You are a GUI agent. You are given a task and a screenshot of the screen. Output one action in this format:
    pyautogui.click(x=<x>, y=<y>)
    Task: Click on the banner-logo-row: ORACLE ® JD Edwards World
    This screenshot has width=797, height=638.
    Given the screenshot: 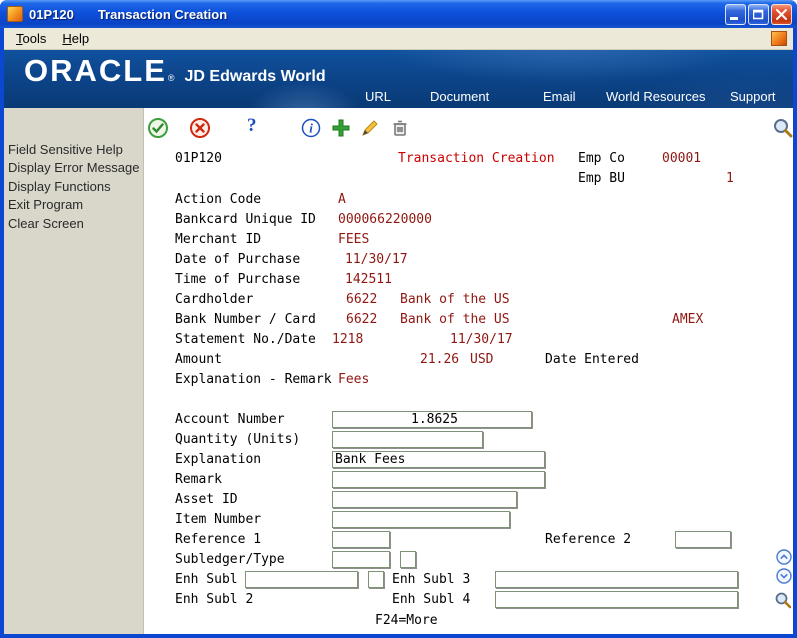 What is the action you would take?
    pyautogui.click(x=175, y=71)
    